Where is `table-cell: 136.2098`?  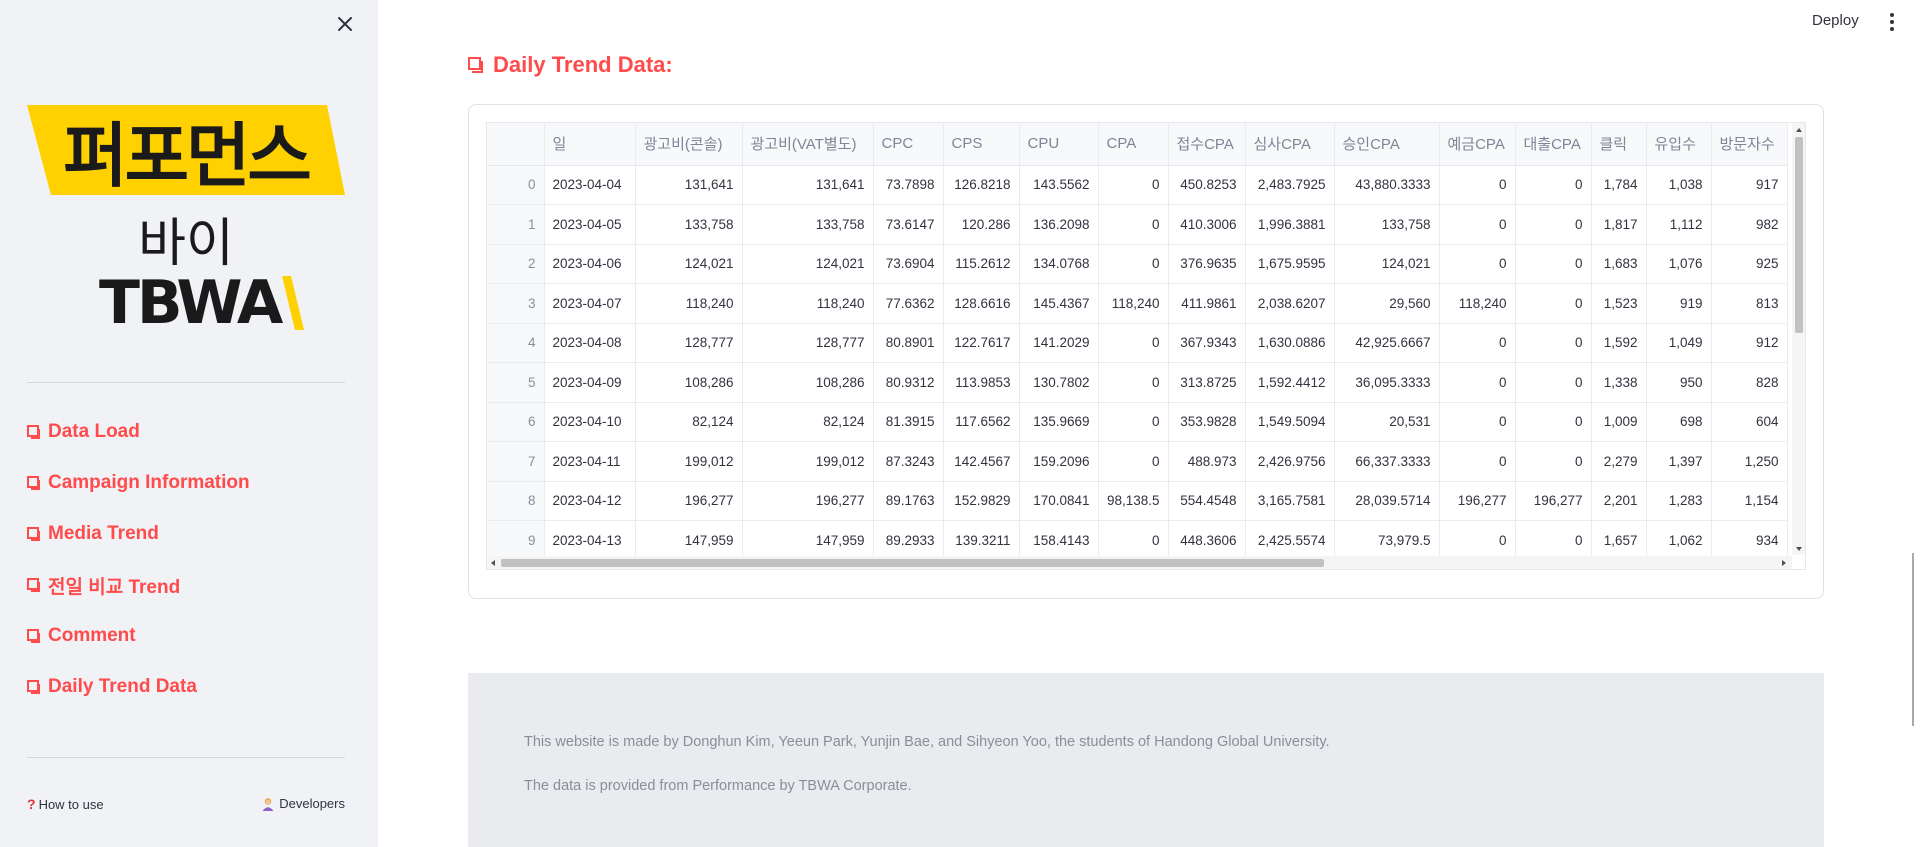 table-cell: 136.2098 is located at coordinates (1059, 224).